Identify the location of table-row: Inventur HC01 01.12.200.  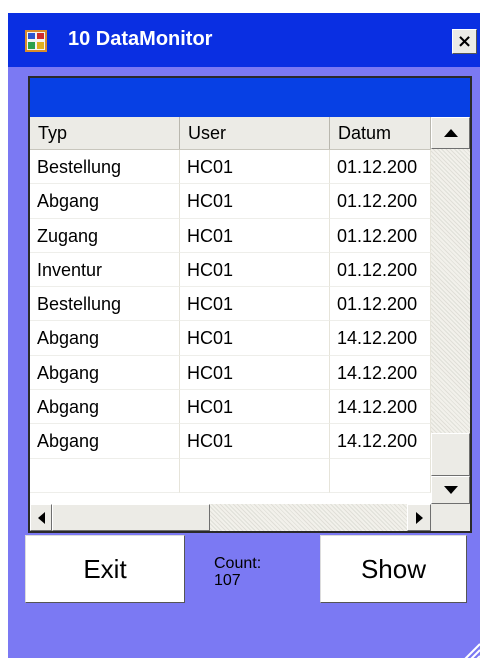
(230, 270).